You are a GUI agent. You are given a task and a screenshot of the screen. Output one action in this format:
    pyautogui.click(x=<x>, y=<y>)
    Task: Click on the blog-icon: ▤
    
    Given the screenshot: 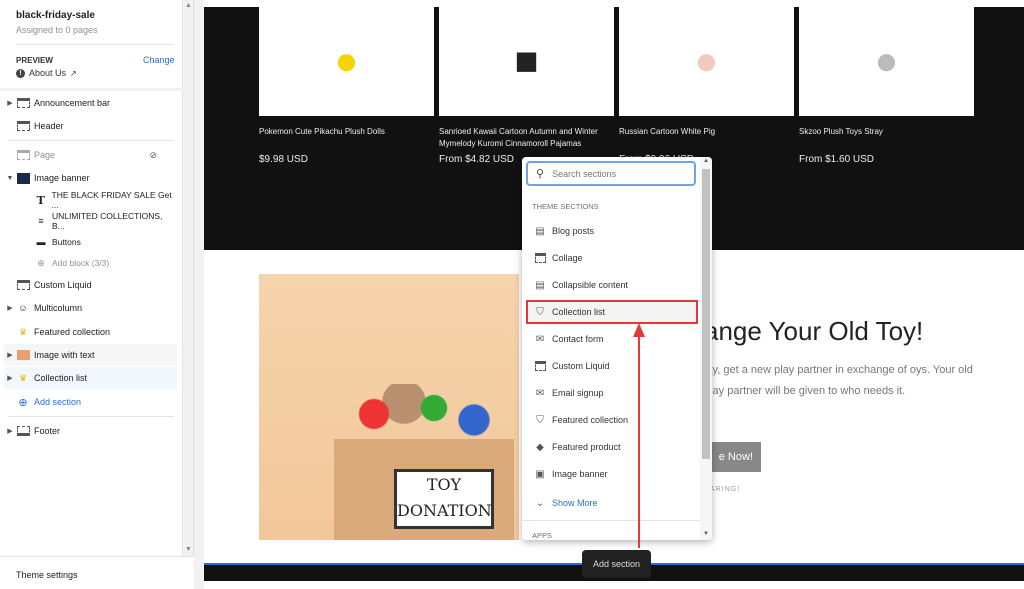 What is the action you would take?
    pyautogui.click(x=540, y=231)
    